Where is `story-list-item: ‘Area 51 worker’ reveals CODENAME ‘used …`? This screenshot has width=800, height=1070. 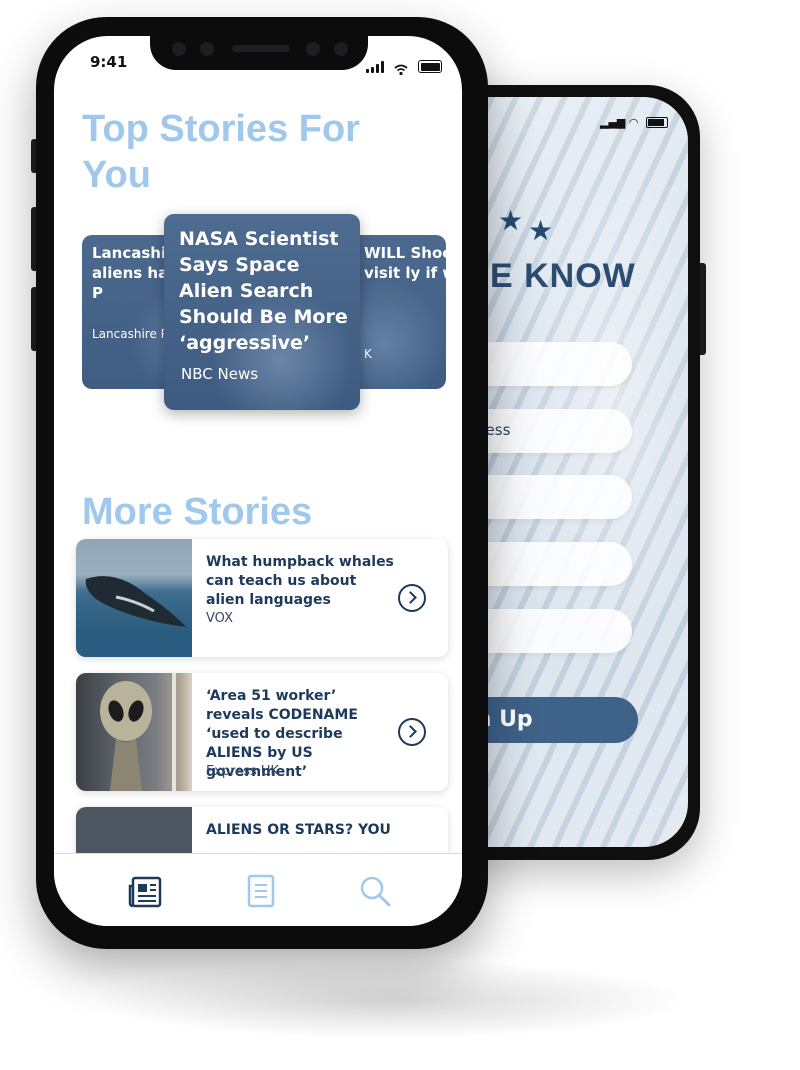
story-list-item: ‘Area 51 worker’ reveals CODENAME ‘used … is located at coordinates (262, 732).